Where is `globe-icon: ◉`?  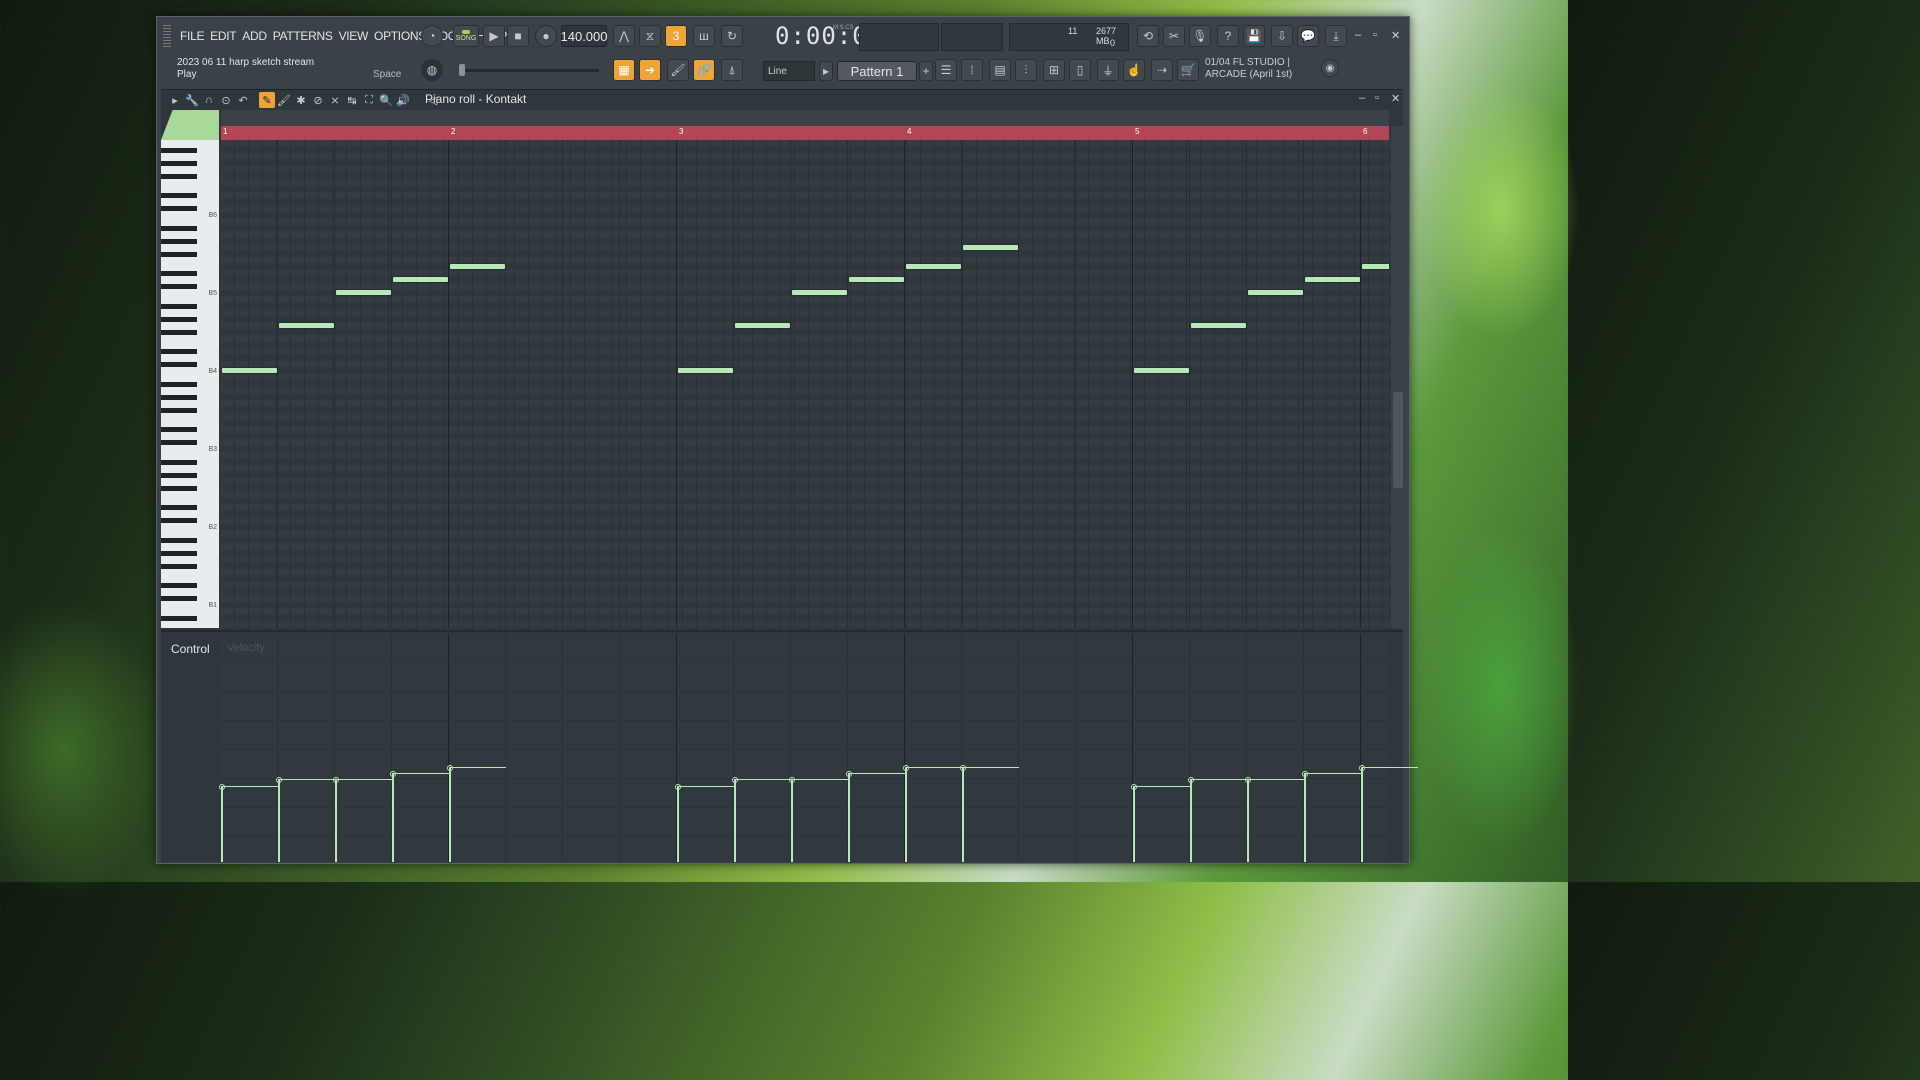
globe-icon: ◉ is located at coordinates (1330, 68).